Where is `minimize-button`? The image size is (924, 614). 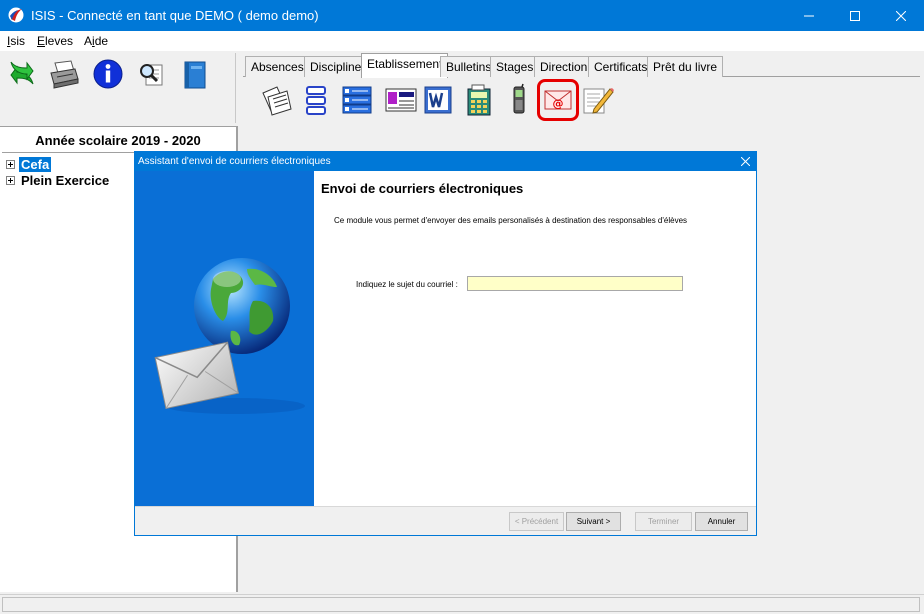 minimize-button is located at coordinates (809, 15).